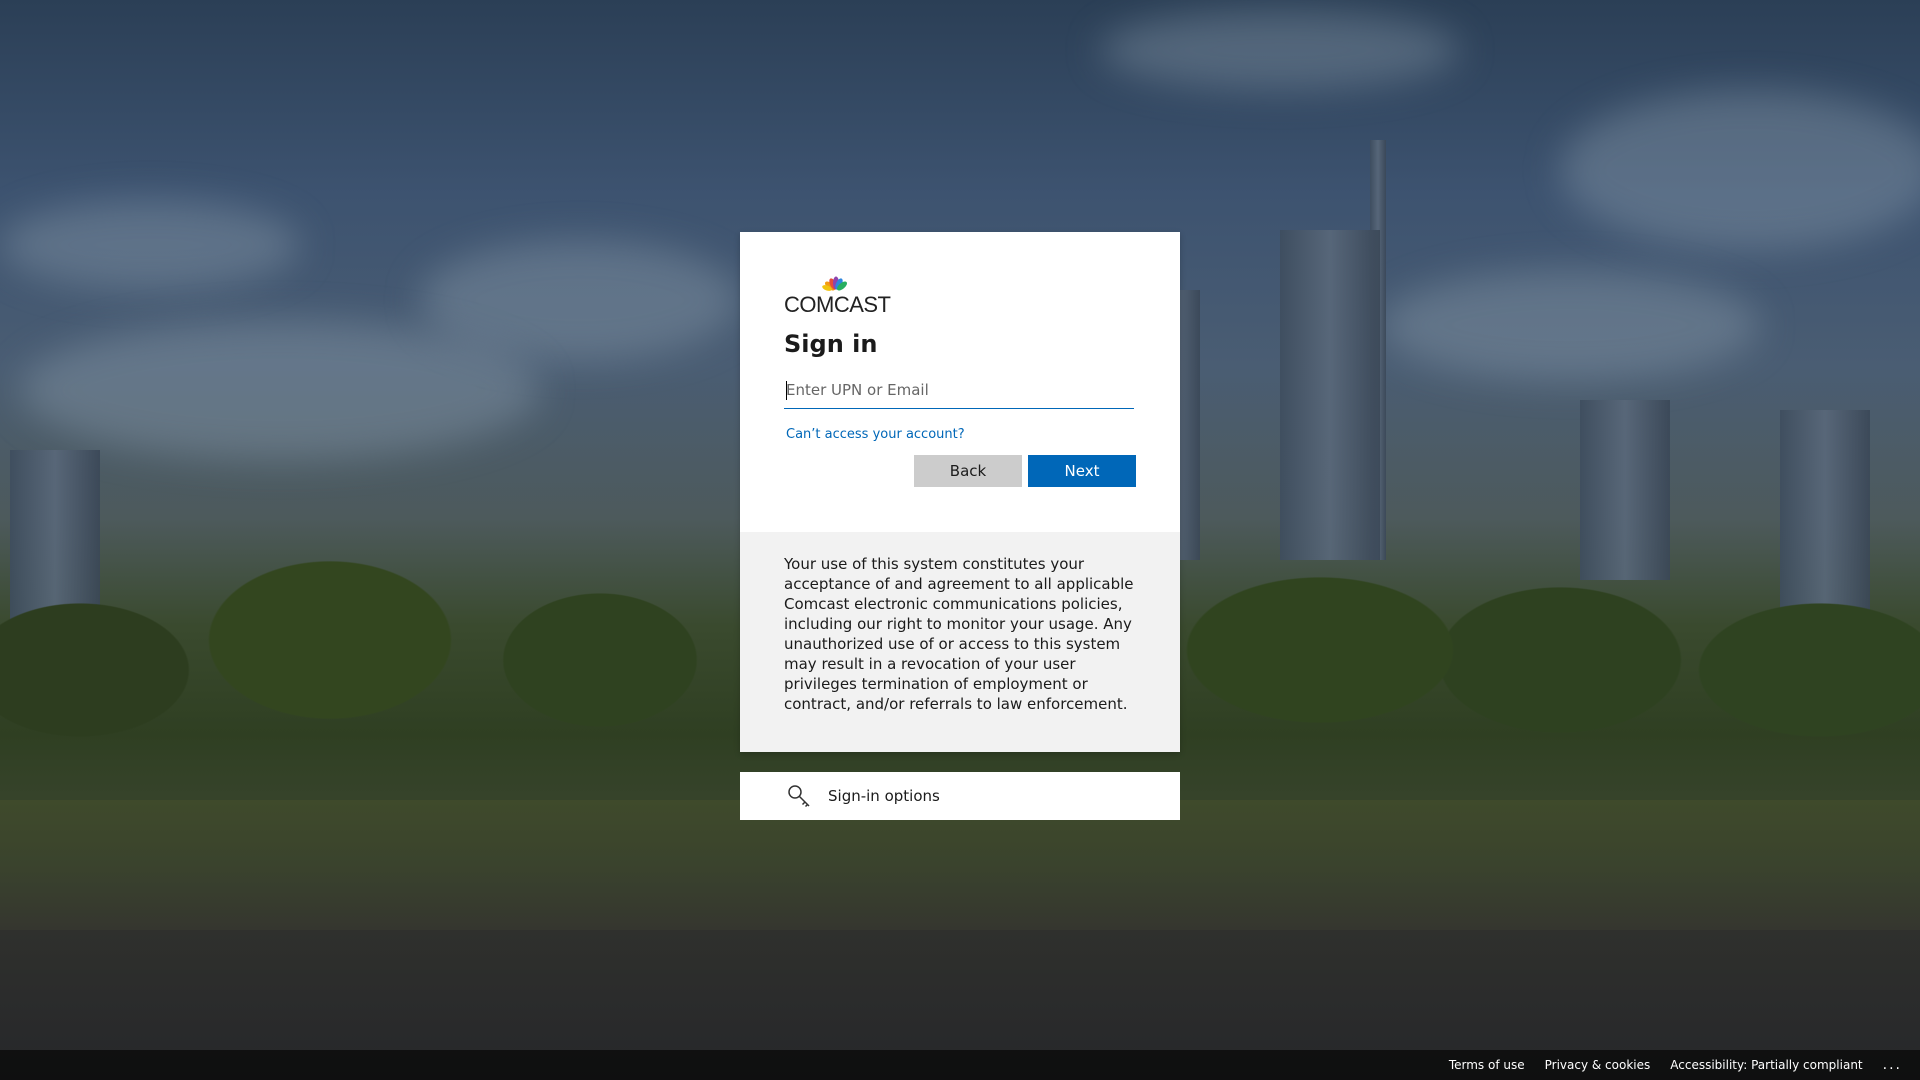 The width and height of the screenshot is (1920, 1080). Describe the element at coordinates (1487, 1065) in the screenshot. I see `terms-of-use-link: Terms of use` at that location.